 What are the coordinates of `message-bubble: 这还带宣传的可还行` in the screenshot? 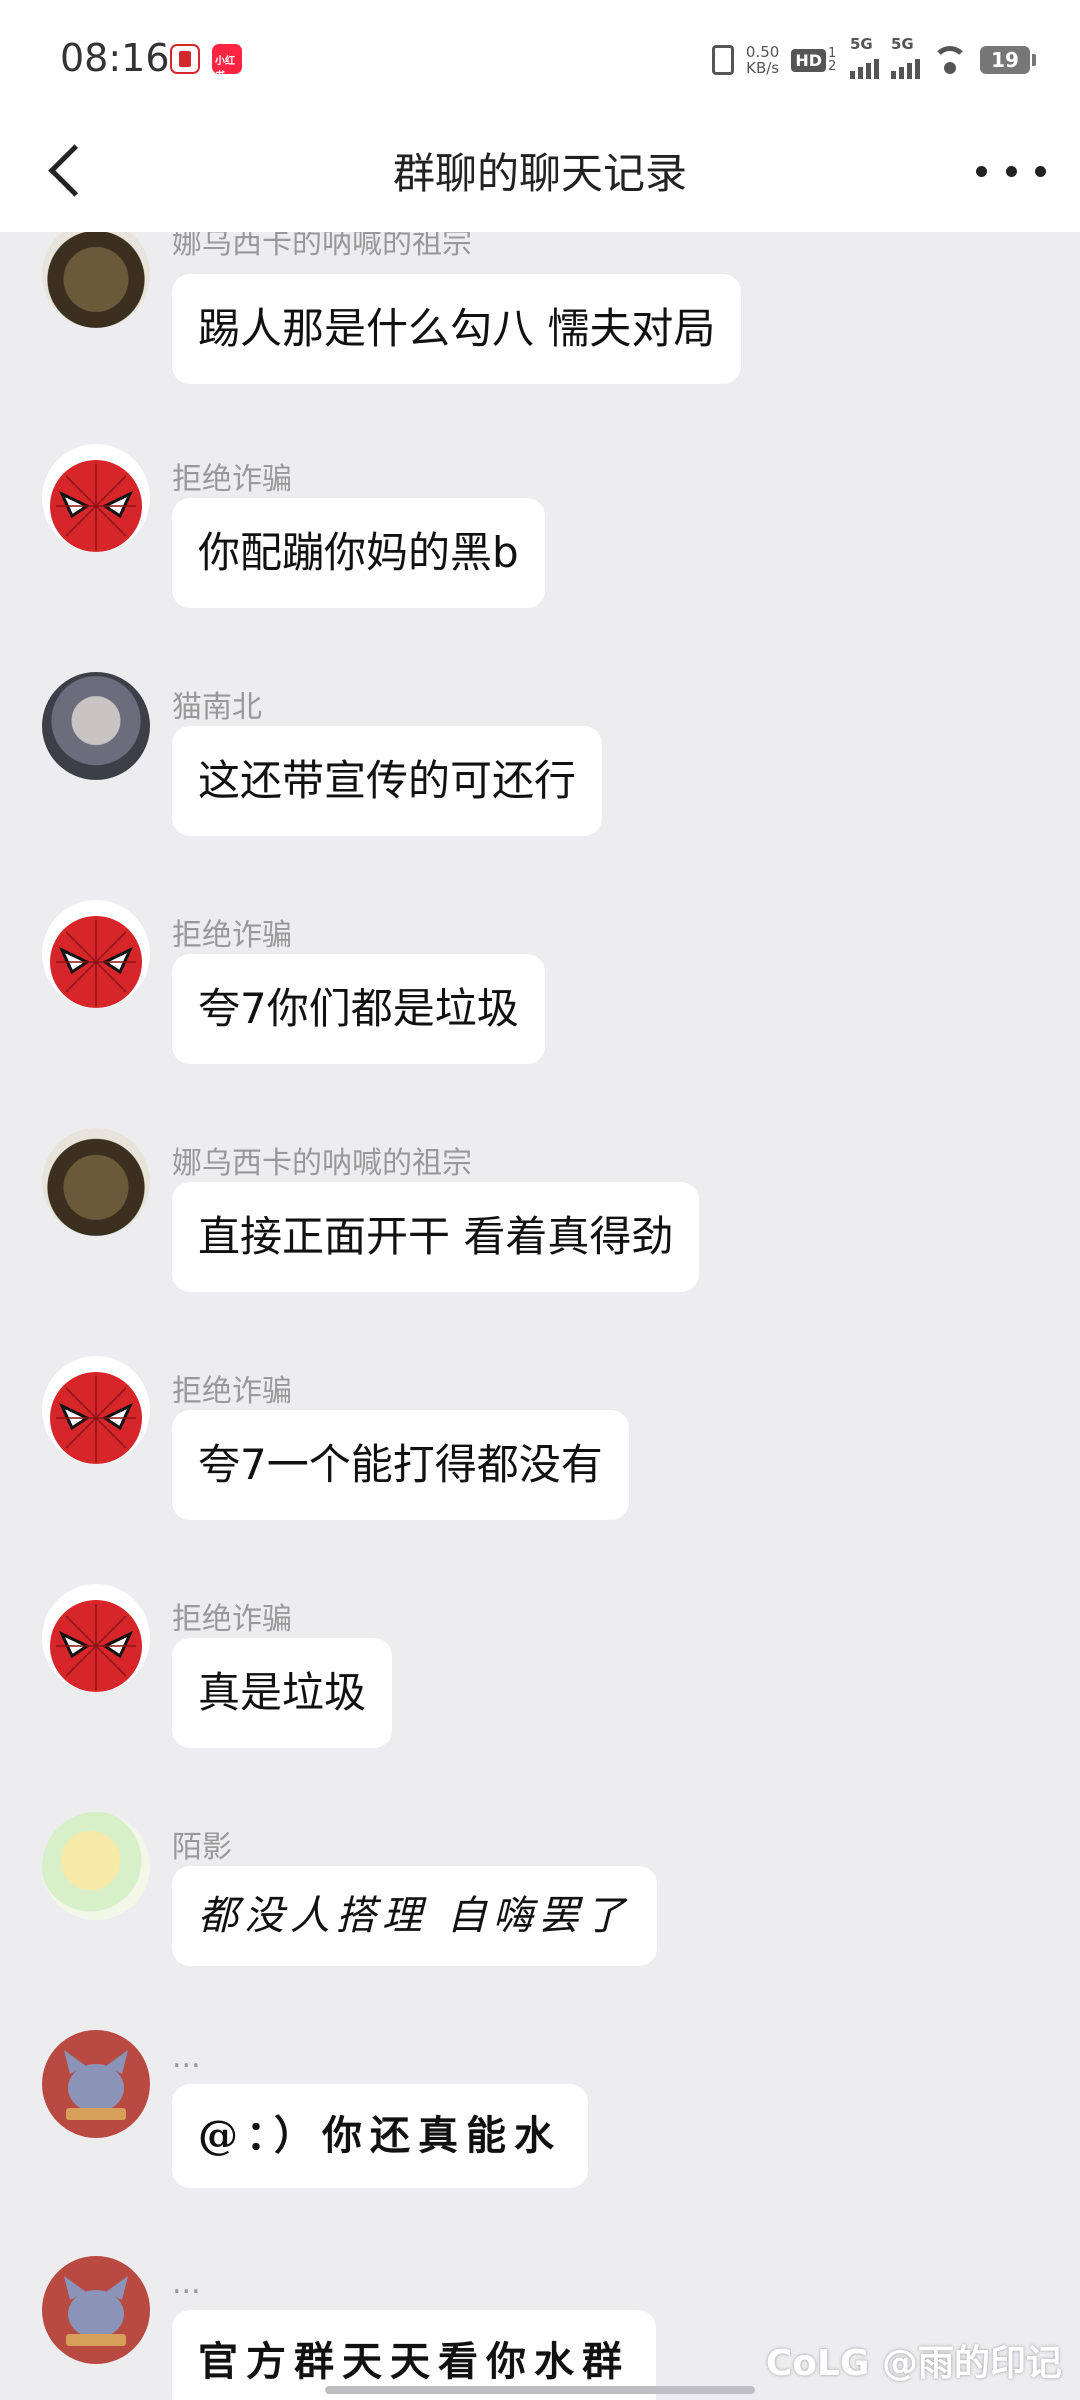 It's located at (387, 781).